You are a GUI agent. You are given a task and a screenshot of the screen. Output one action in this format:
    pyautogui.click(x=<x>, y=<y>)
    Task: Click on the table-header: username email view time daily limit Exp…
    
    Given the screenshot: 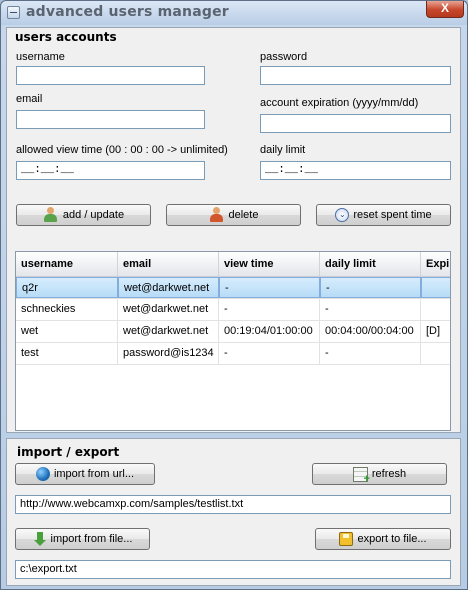 What is the action you would take?
    pyautogui.click(x=233, y=264)
    